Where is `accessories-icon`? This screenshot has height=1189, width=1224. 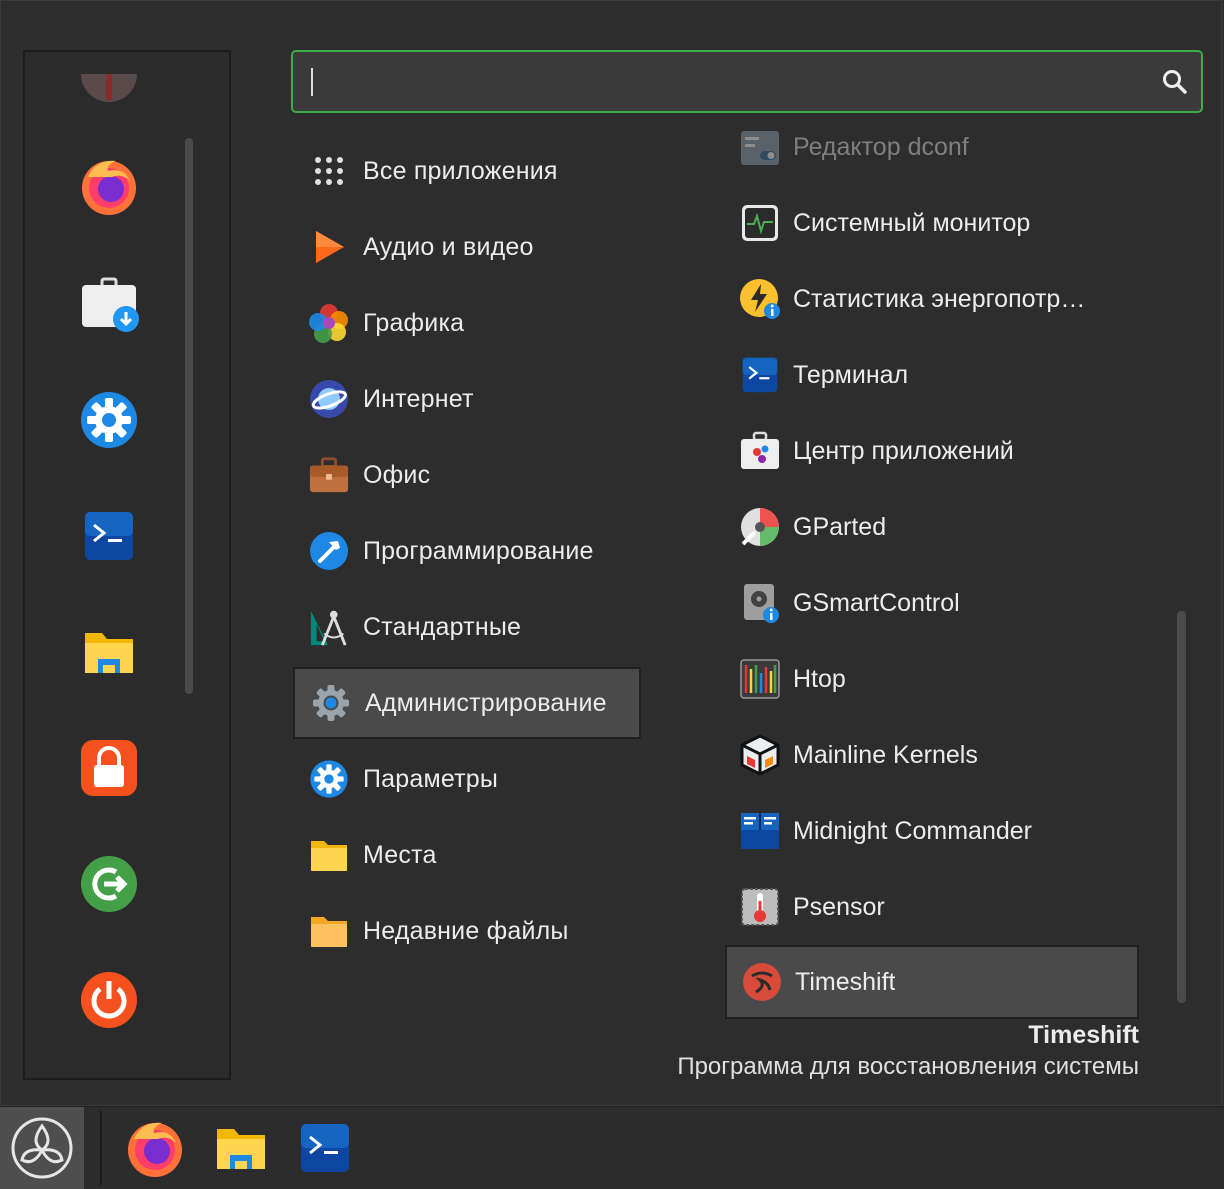 accessories-icon is located at coordinates (329, 627).